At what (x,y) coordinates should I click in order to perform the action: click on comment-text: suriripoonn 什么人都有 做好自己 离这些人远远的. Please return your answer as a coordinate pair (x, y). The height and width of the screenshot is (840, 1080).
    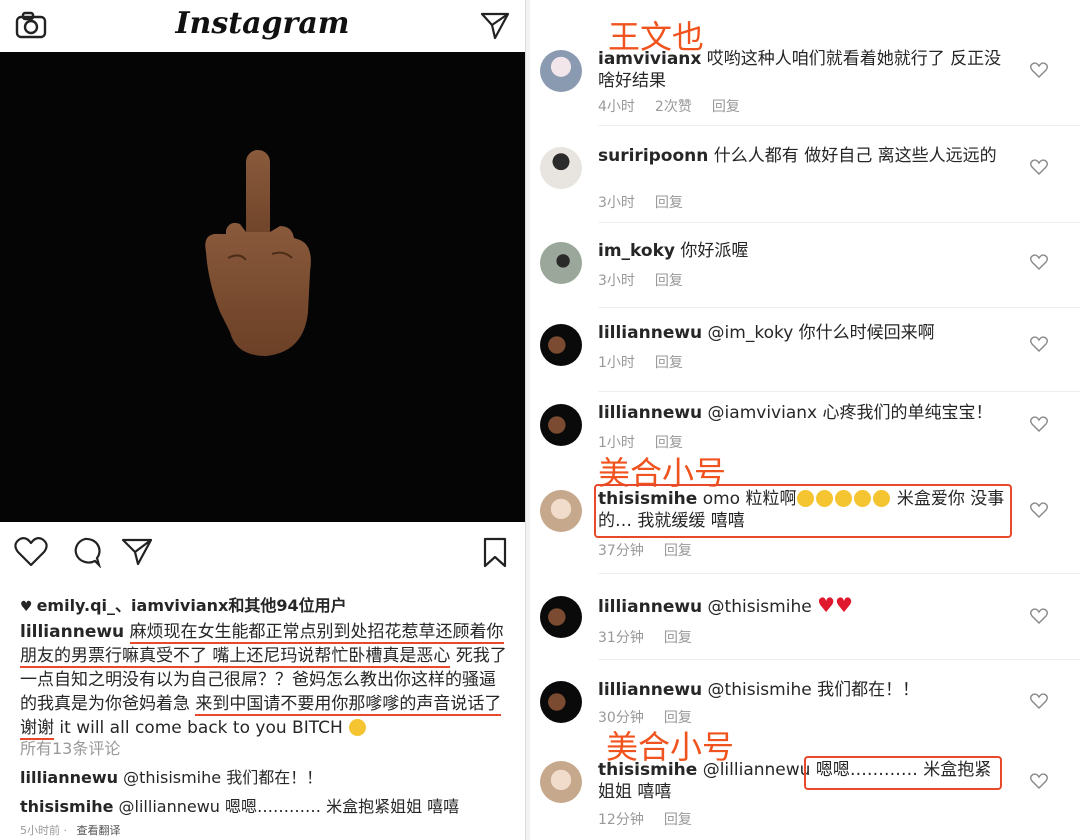
    Looking at the image, I should click on (797, 156).